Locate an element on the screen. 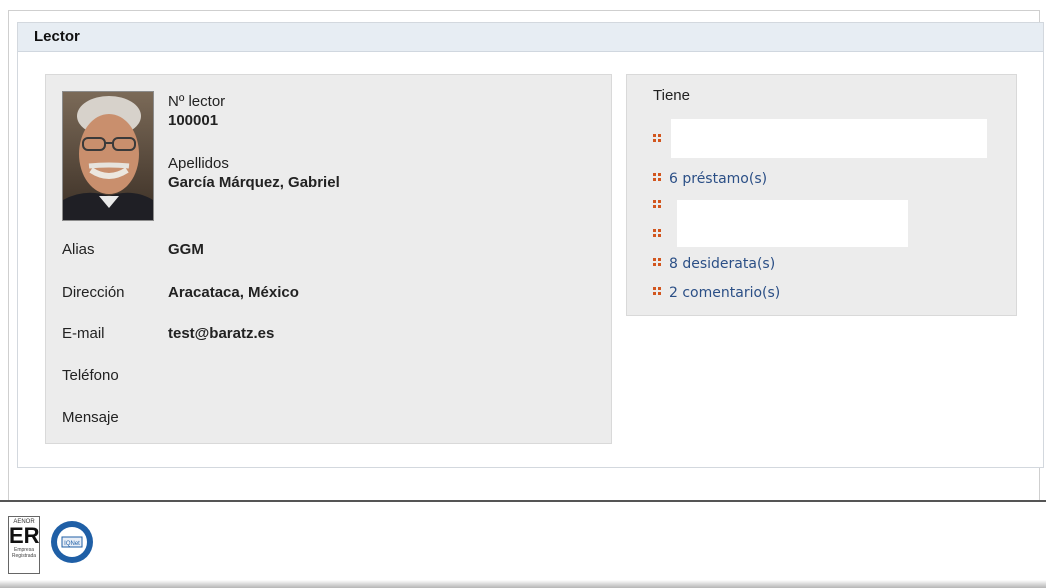 The width and height of the screenshot is (1046, 588). footer-shade is located at coordinates (523, 584).